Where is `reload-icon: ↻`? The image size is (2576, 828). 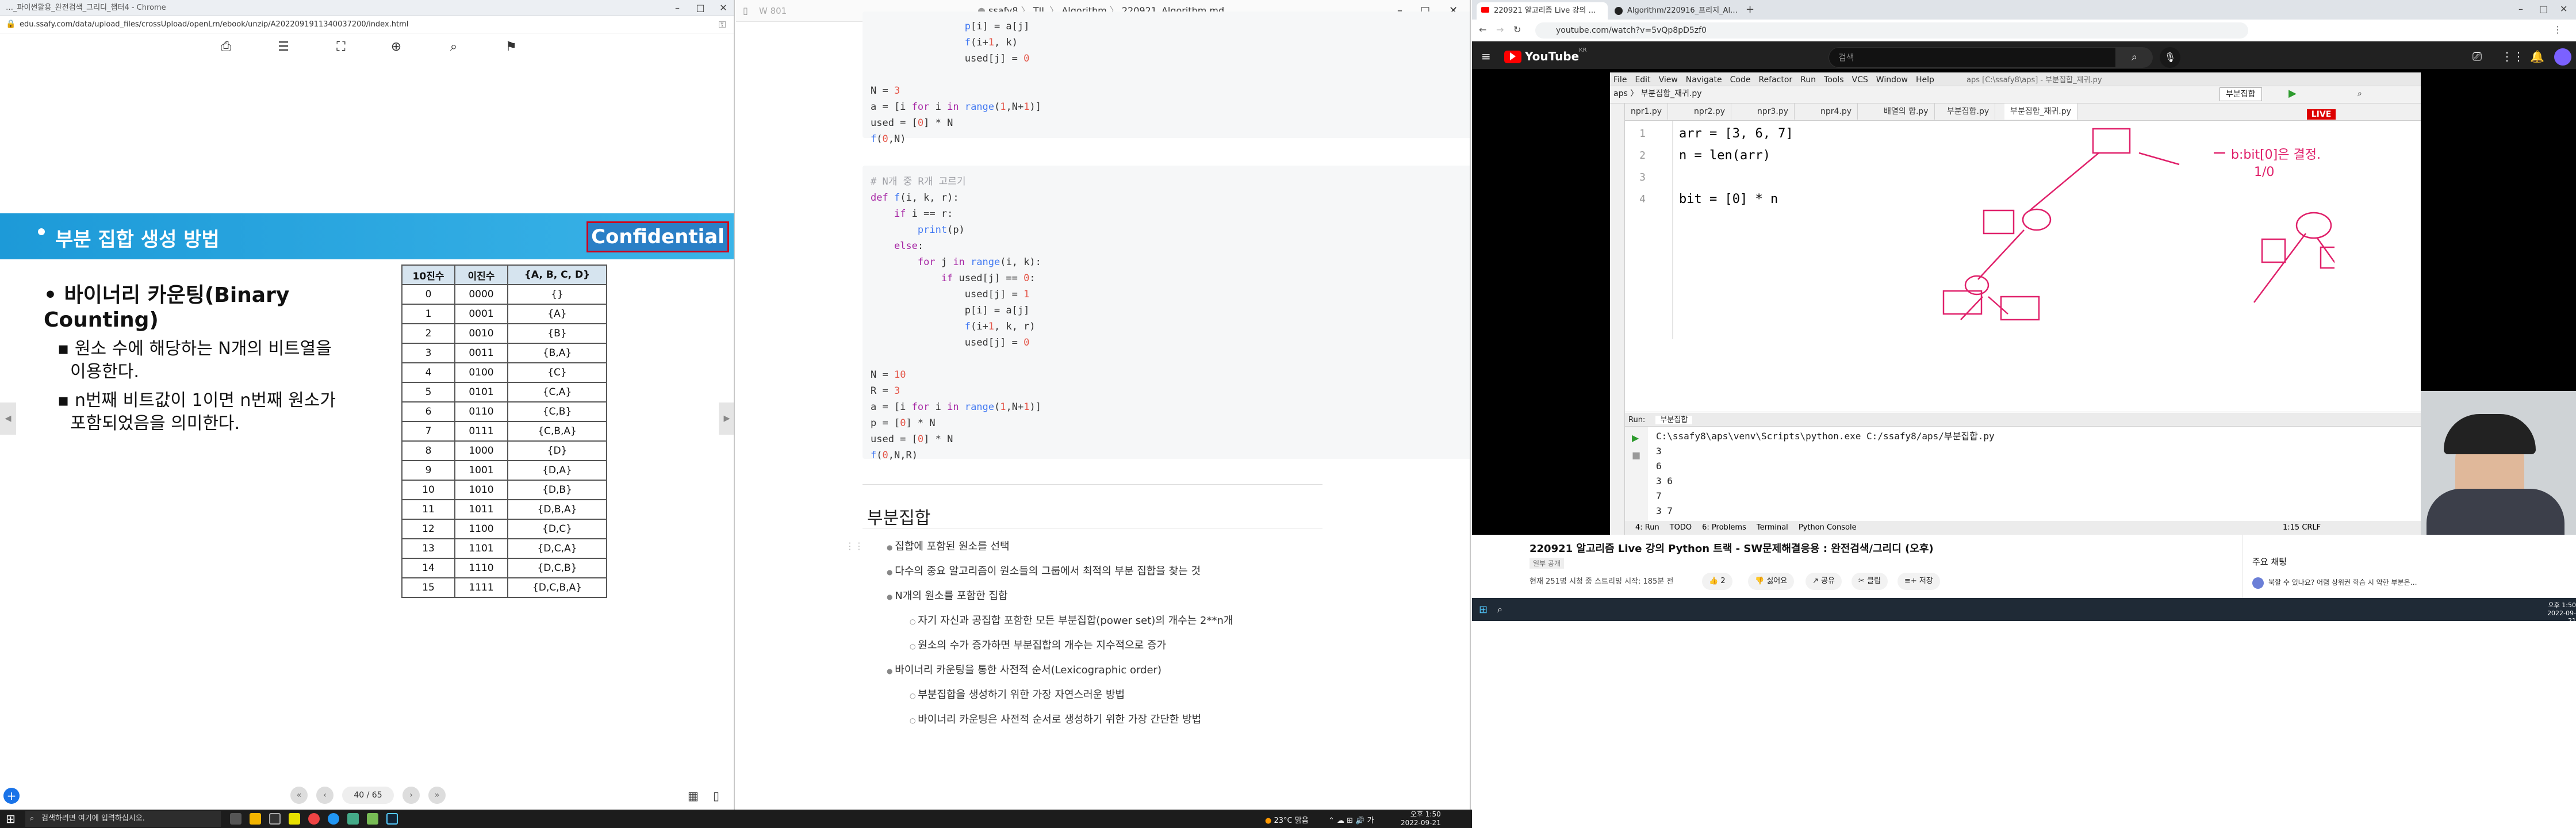 reload-icon: ↻ is located at coordinates (1517, 29).